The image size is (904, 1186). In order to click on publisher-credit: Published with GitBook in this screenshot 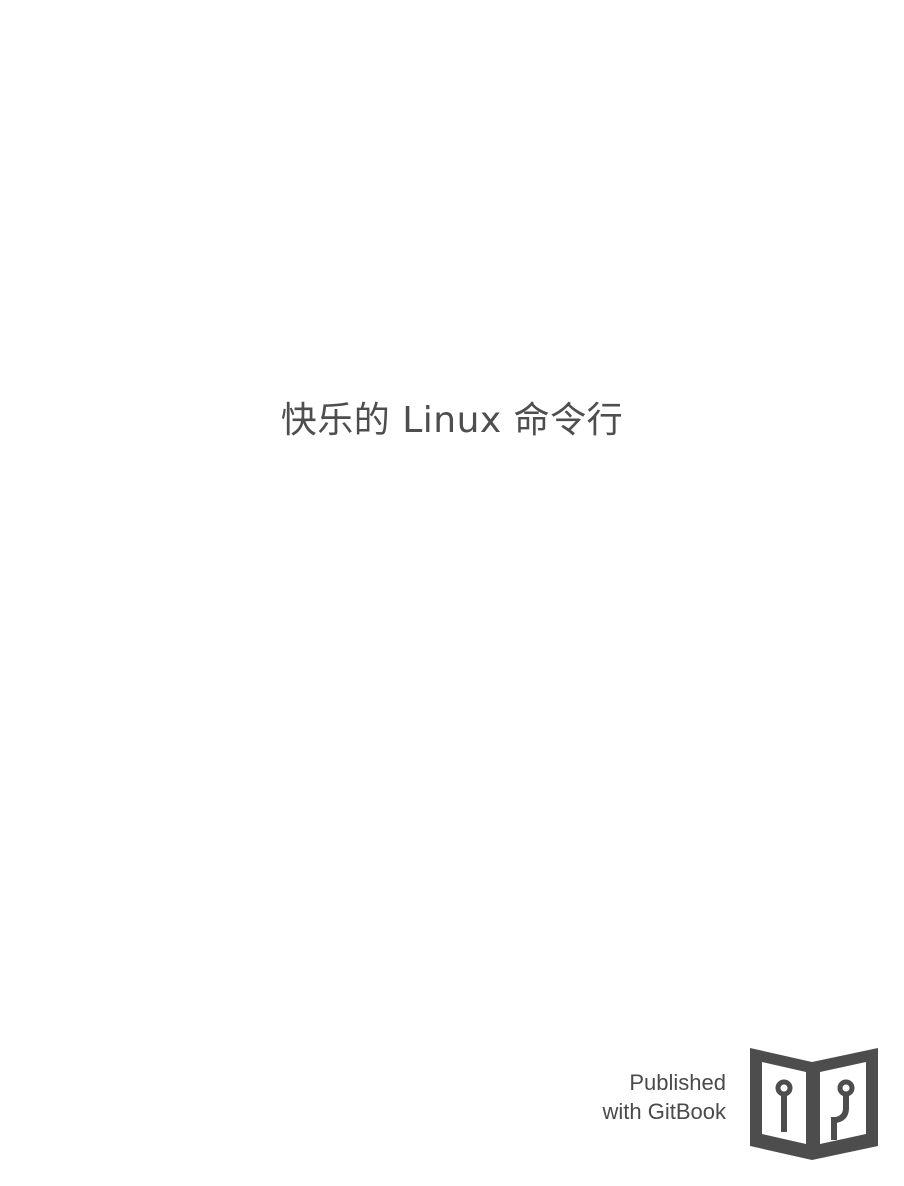, I will do `click(665, 1097)`.